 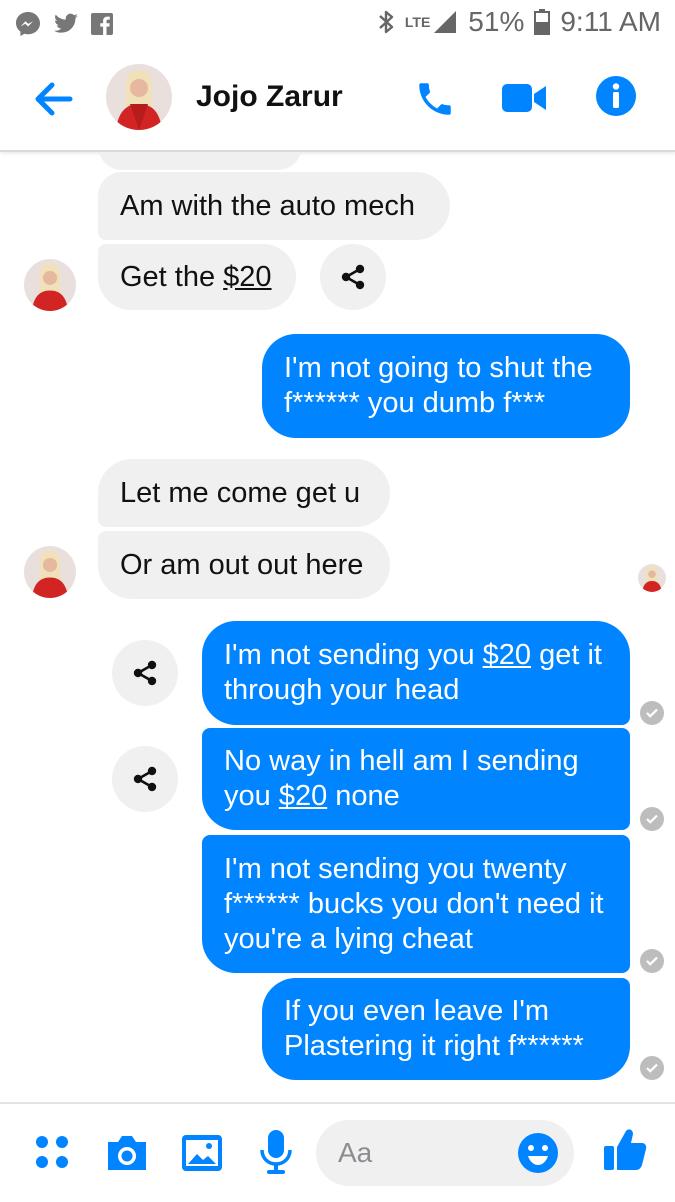 I want to click on conversation-header: Jojo Zarur, so click(x=337, y=100).